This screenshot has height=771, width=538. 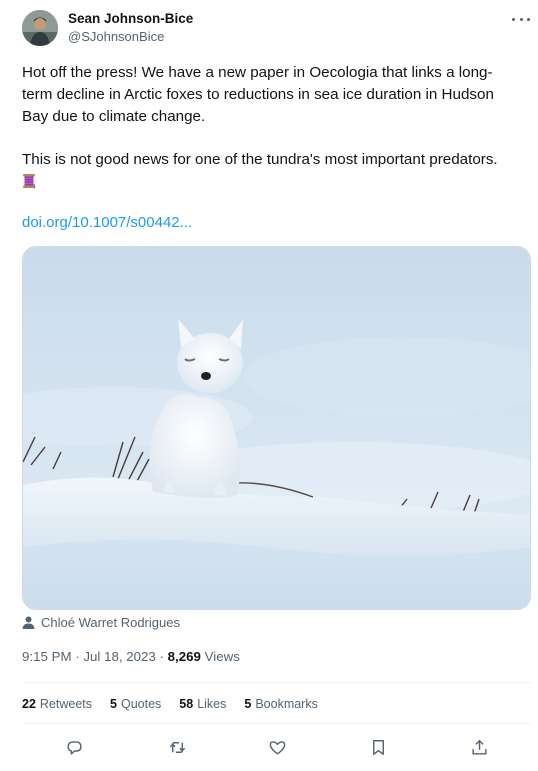 I want to click on photo-credit: Chloé Warret Rodrigues, so click(x=101, y=622).